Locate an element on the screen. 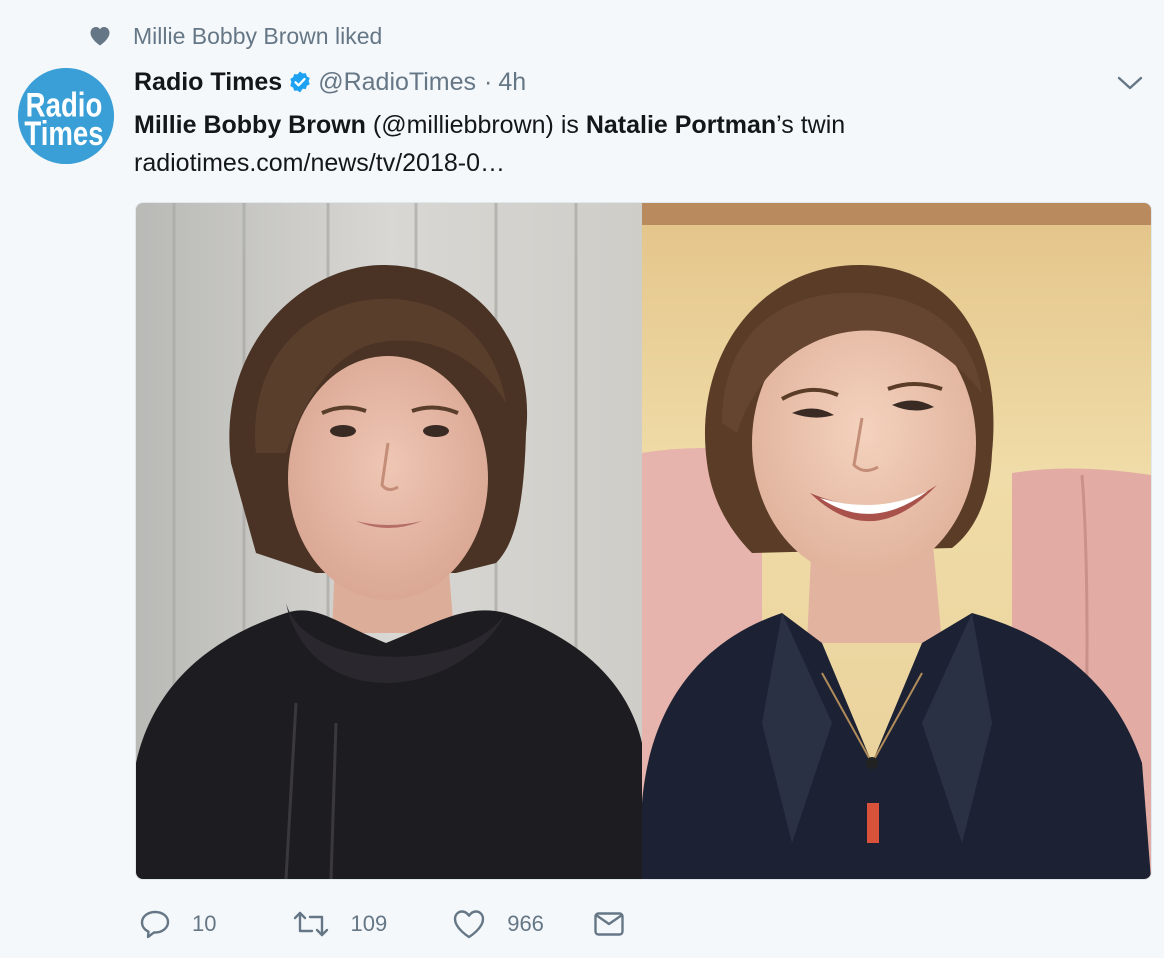  tweet-header: Radio Times @RadioTimes · 4h is located at coordinates (330, 82).